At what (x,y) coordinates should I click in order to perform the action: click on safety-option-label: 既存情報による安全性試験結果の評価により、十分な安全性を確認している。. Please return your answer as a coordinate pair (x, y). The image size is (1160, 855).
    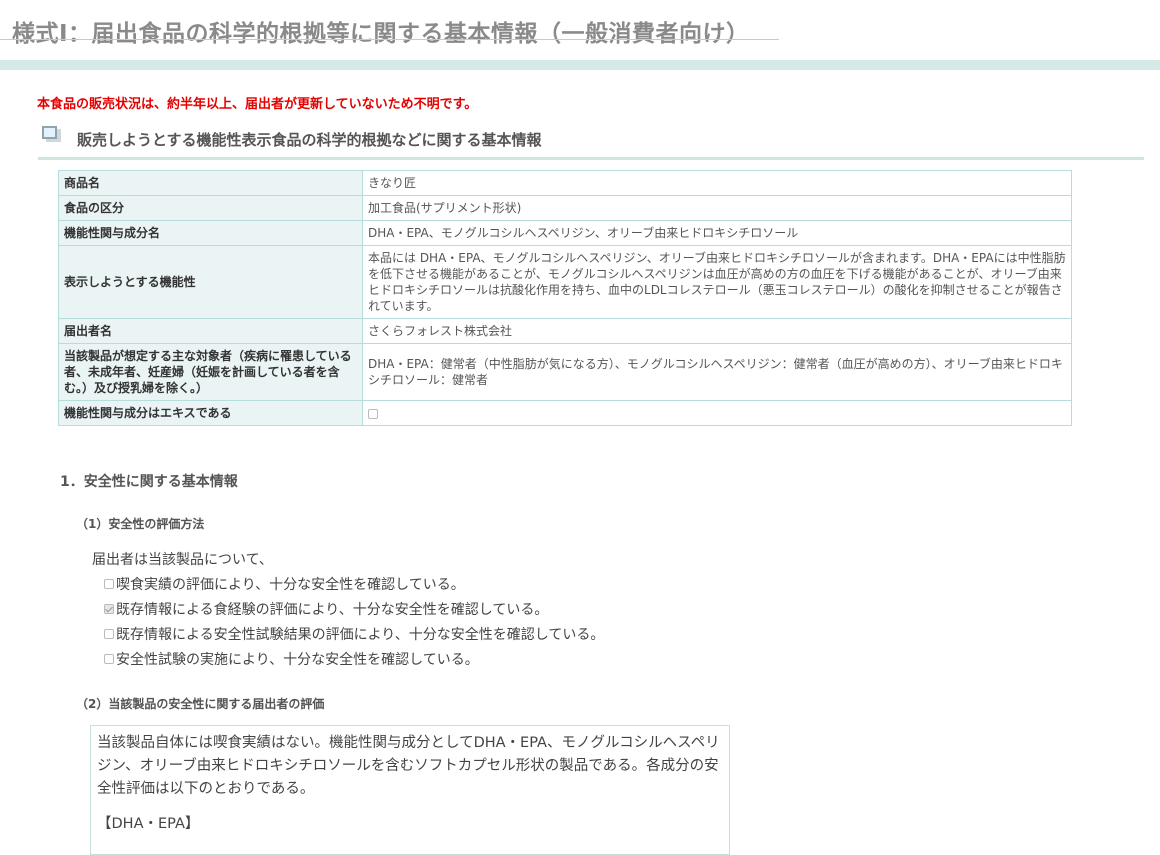
    Looking at the image, I should click on (360, 635).